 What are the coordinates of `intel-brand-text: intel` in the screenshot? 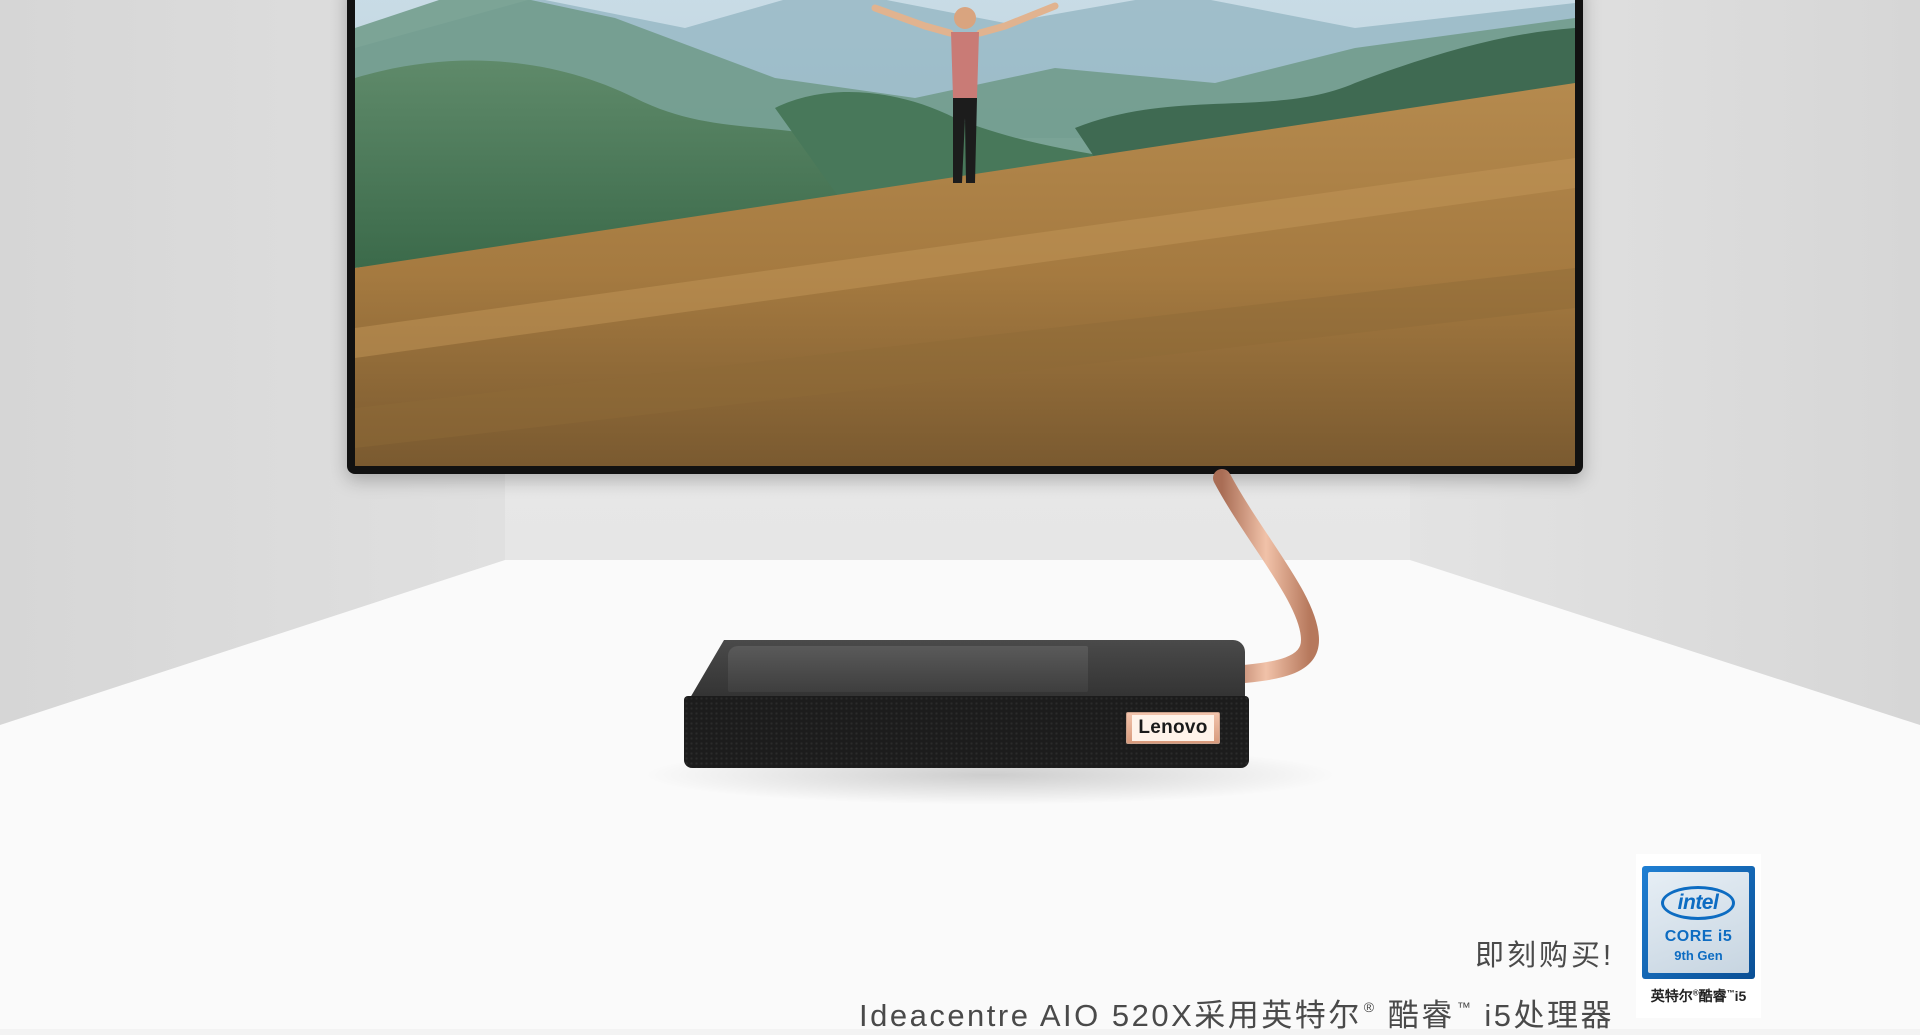 It's located at (1698, 902).